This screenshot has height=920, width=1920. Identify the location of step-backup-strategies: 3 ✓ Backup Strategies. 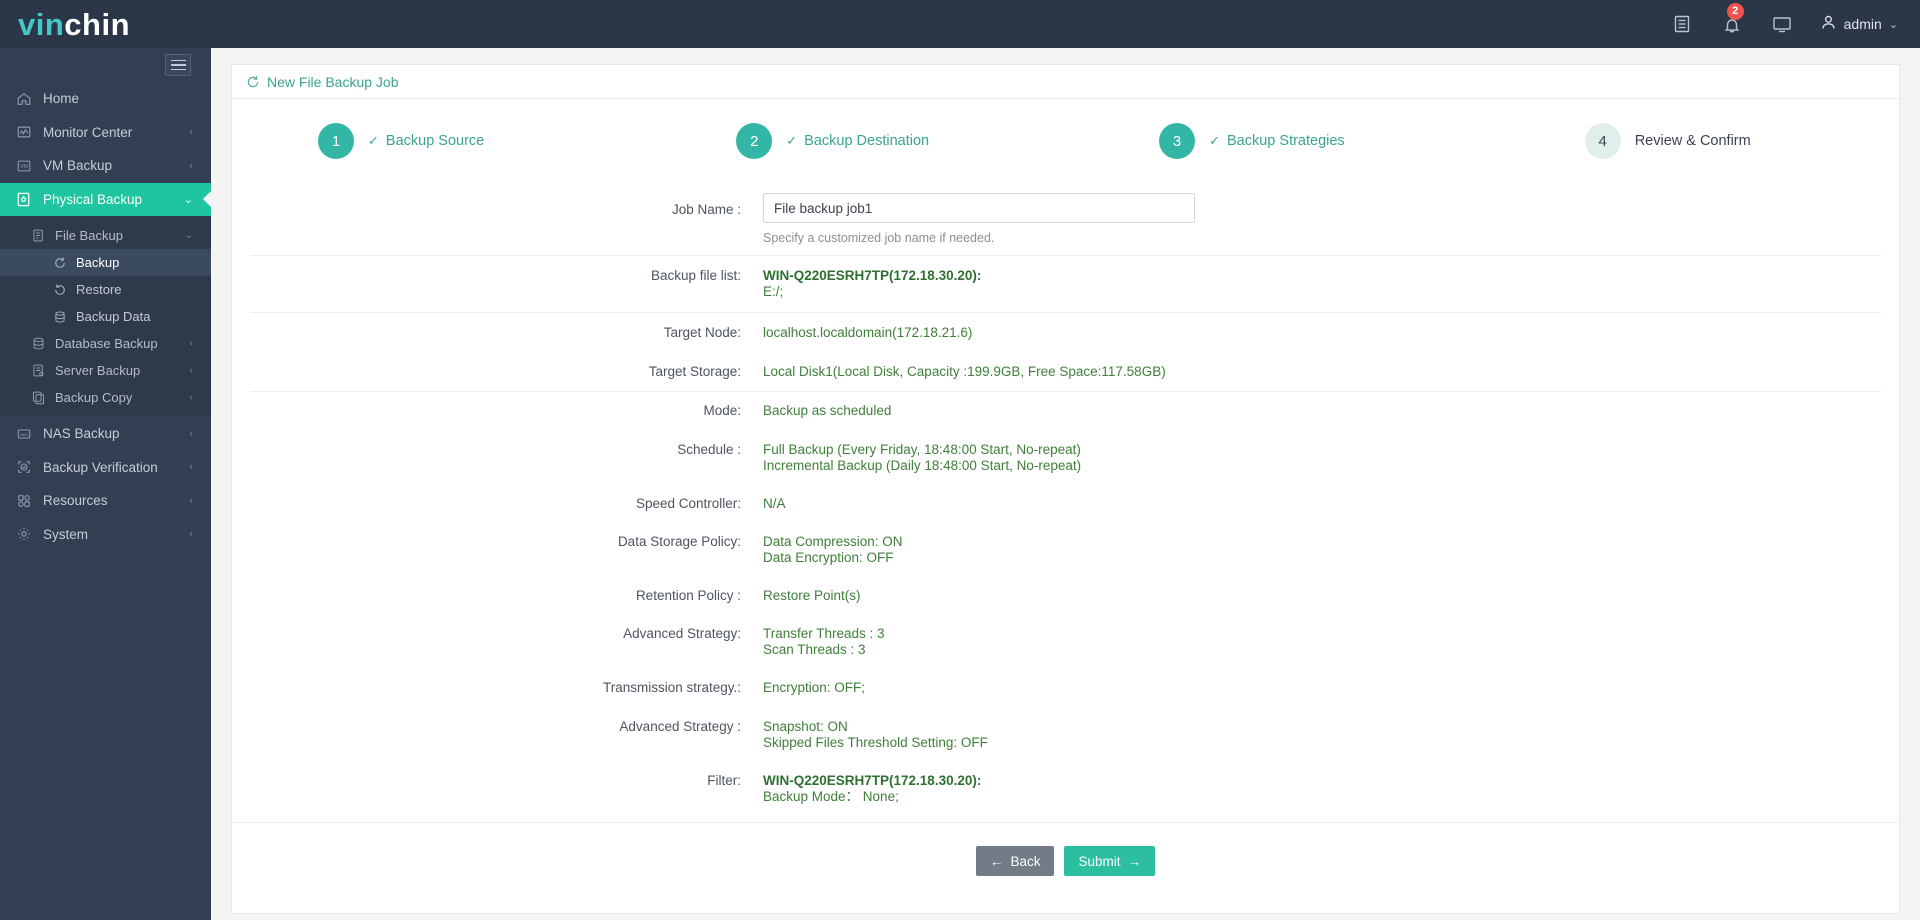
(1252, 141).